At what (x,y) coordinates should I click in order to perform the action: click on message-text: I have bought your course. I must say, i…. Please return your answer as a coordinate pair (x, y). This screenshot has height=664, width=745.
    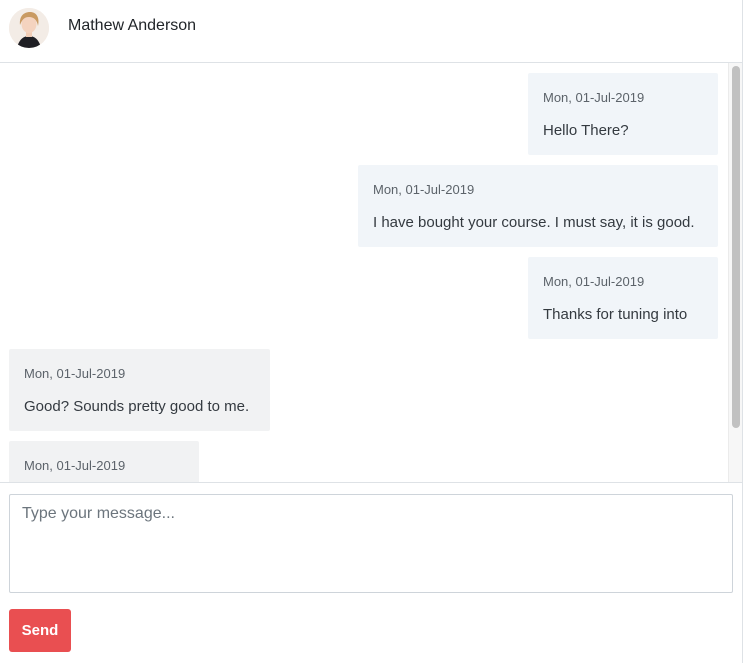
    Looking at the image, I should click on (534, 222).